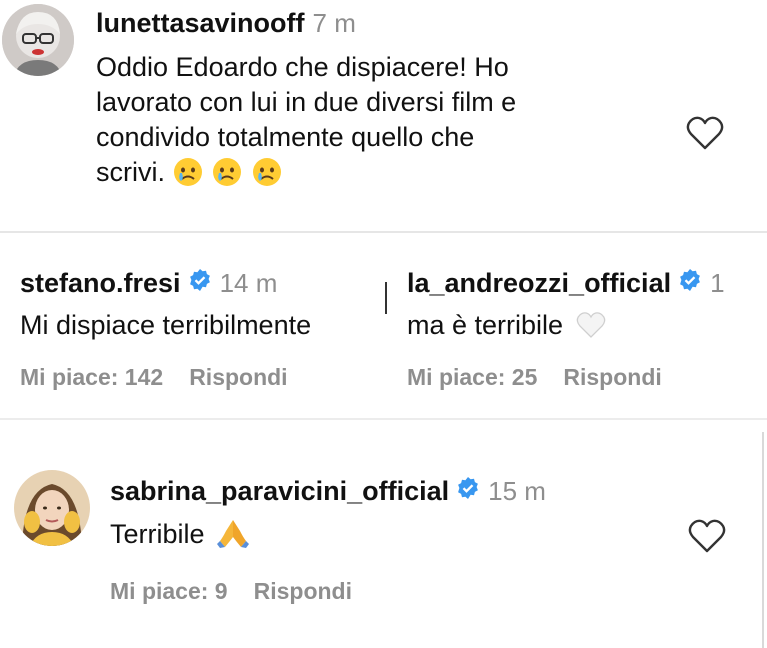  What do you see at coordinates (485, 325) in the screenshot?
I see `comment-text: ma è terribile` at bounding box center [485, 325].